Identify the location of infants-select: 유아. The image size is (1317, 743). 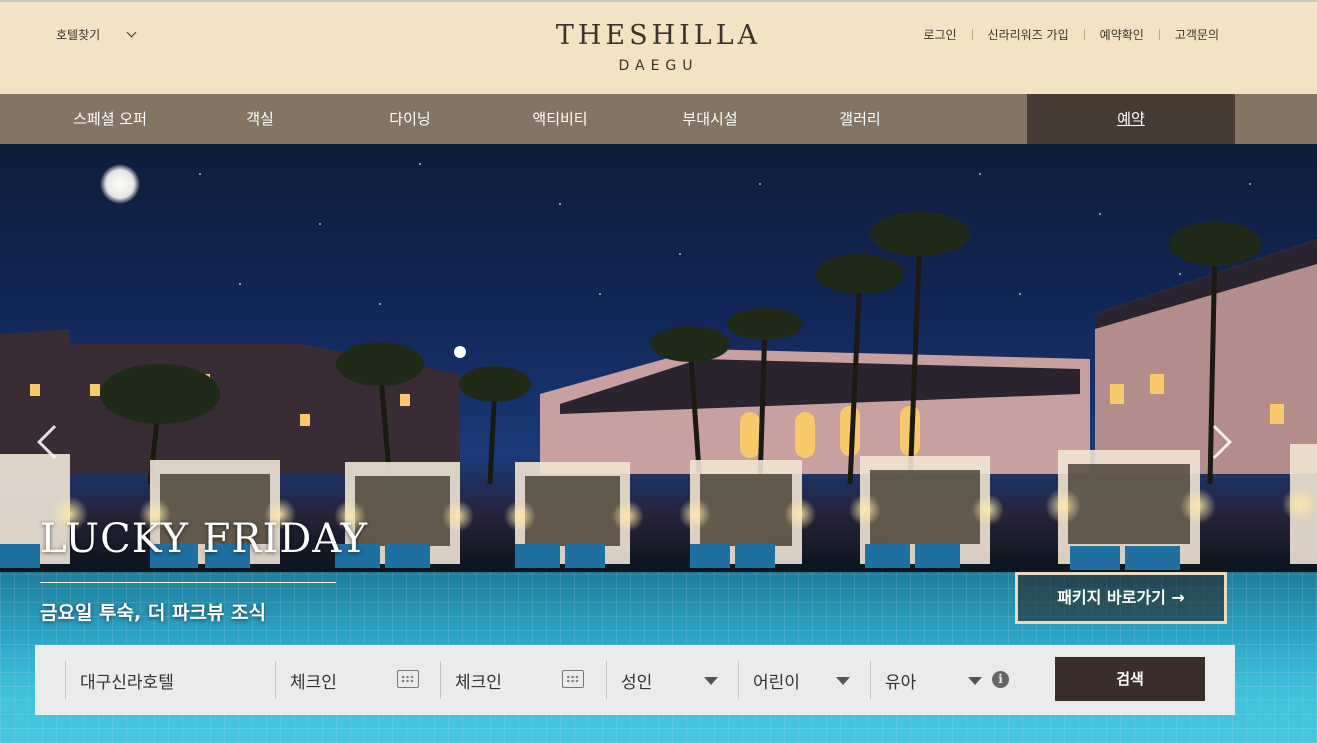
(927, 680).